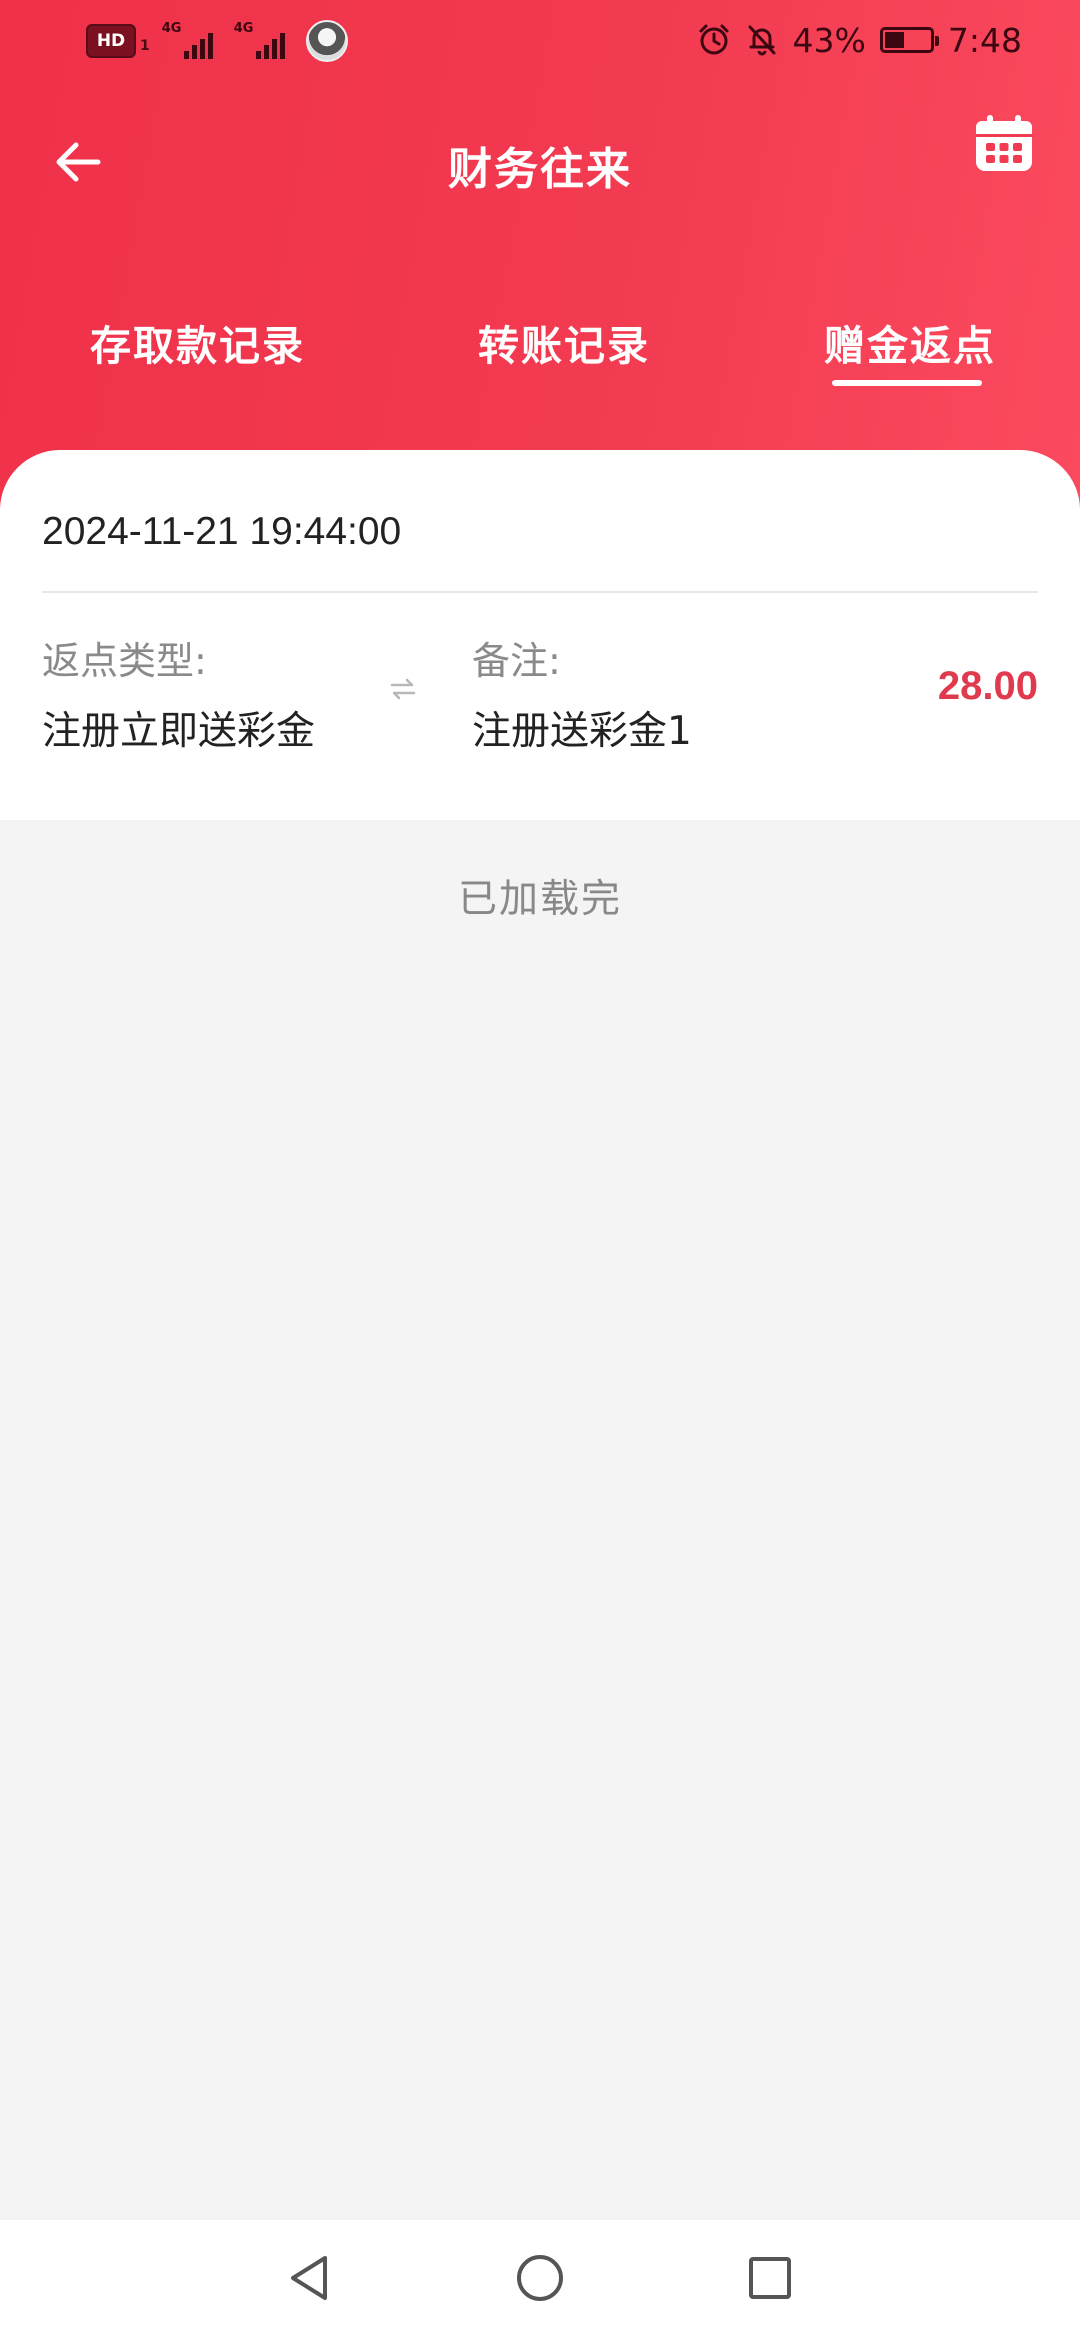  Describe the element at coordinates (714, 39) in the screenshot. I see `alarm-icon` at that location.